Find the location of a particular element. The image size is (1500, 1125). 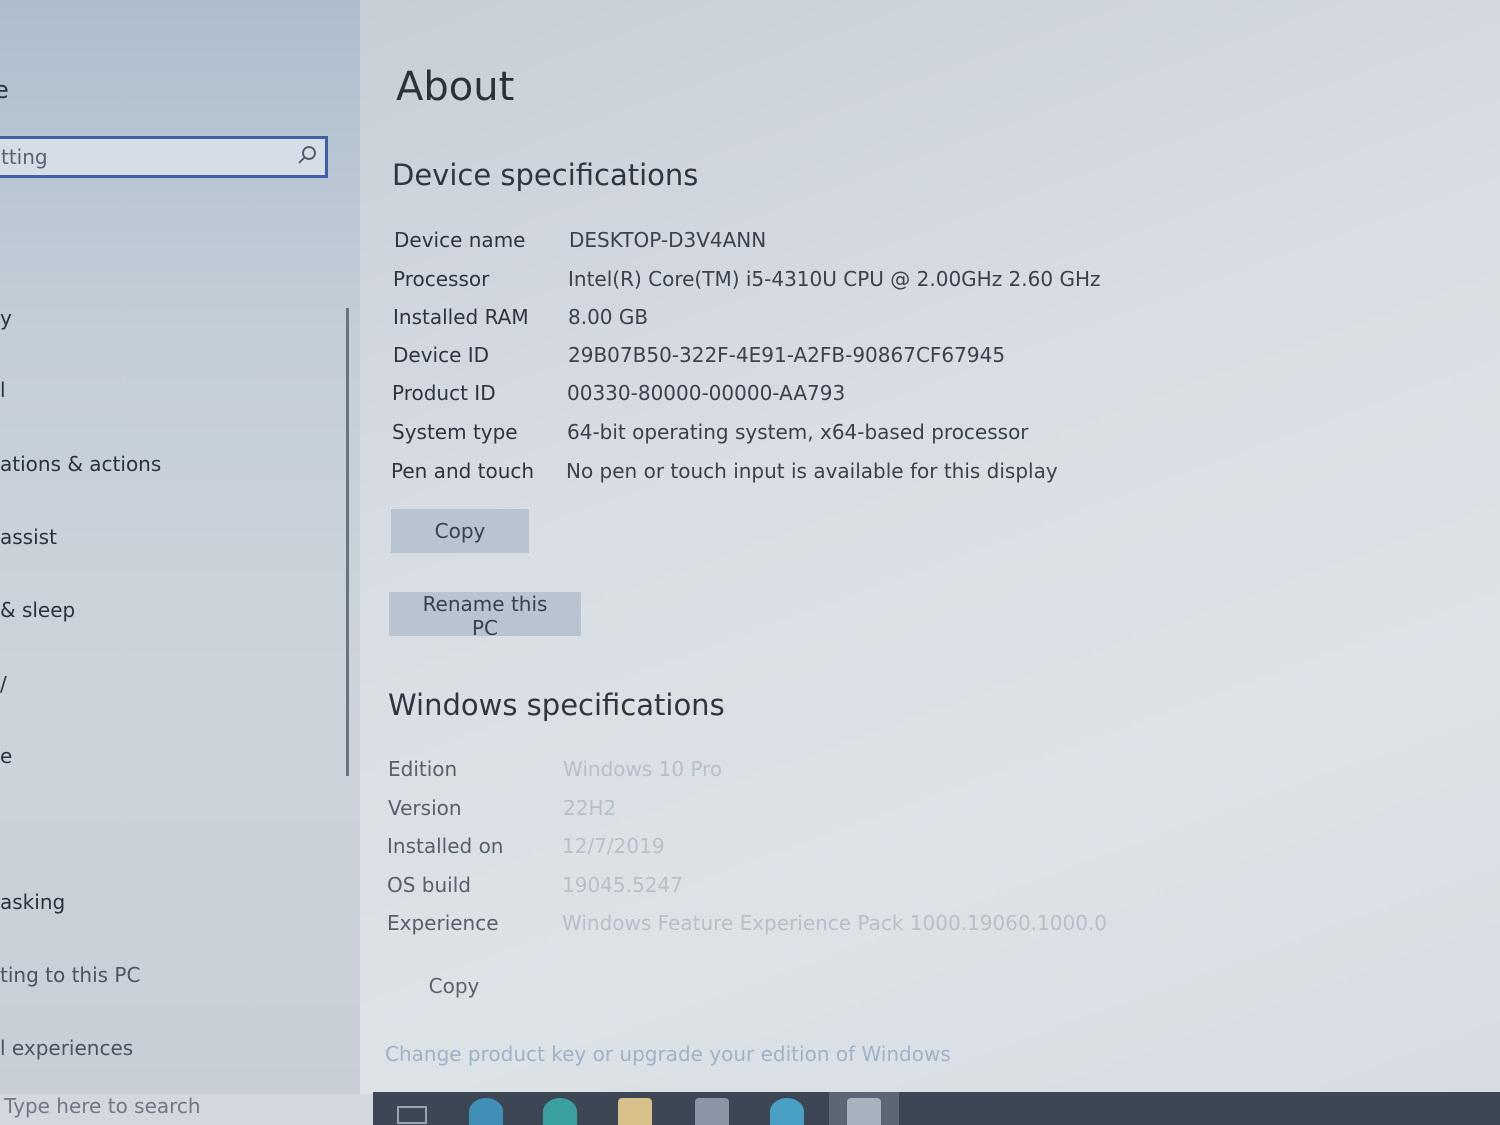

task-view-icon is located at coordinates (412, 1115).